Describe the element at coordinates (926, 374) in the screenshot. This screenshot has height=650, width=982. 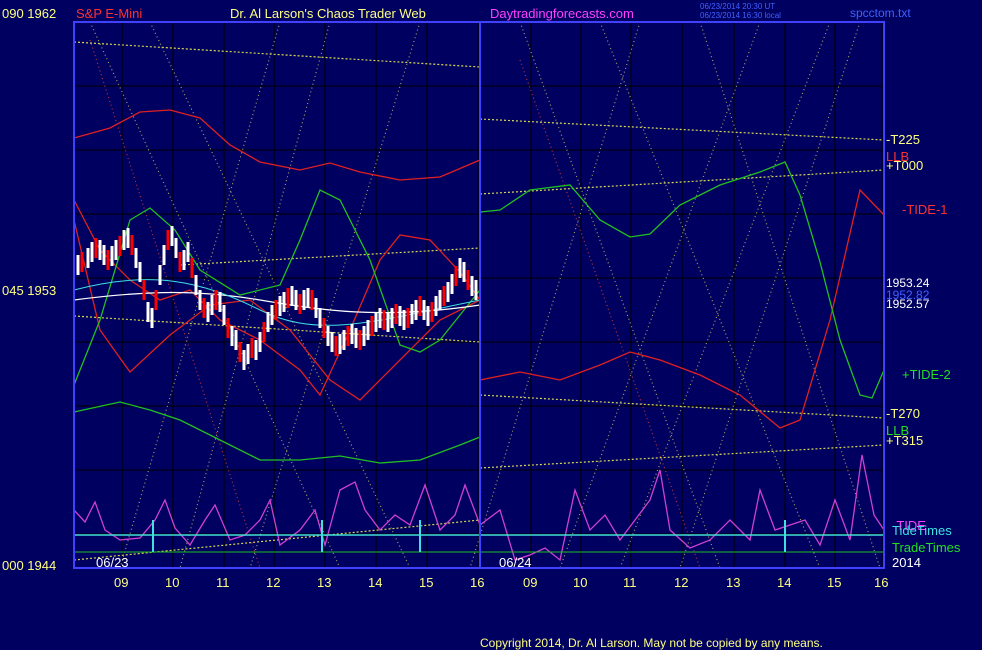
I see `label-tide-2: +TIDE-2` at that location.